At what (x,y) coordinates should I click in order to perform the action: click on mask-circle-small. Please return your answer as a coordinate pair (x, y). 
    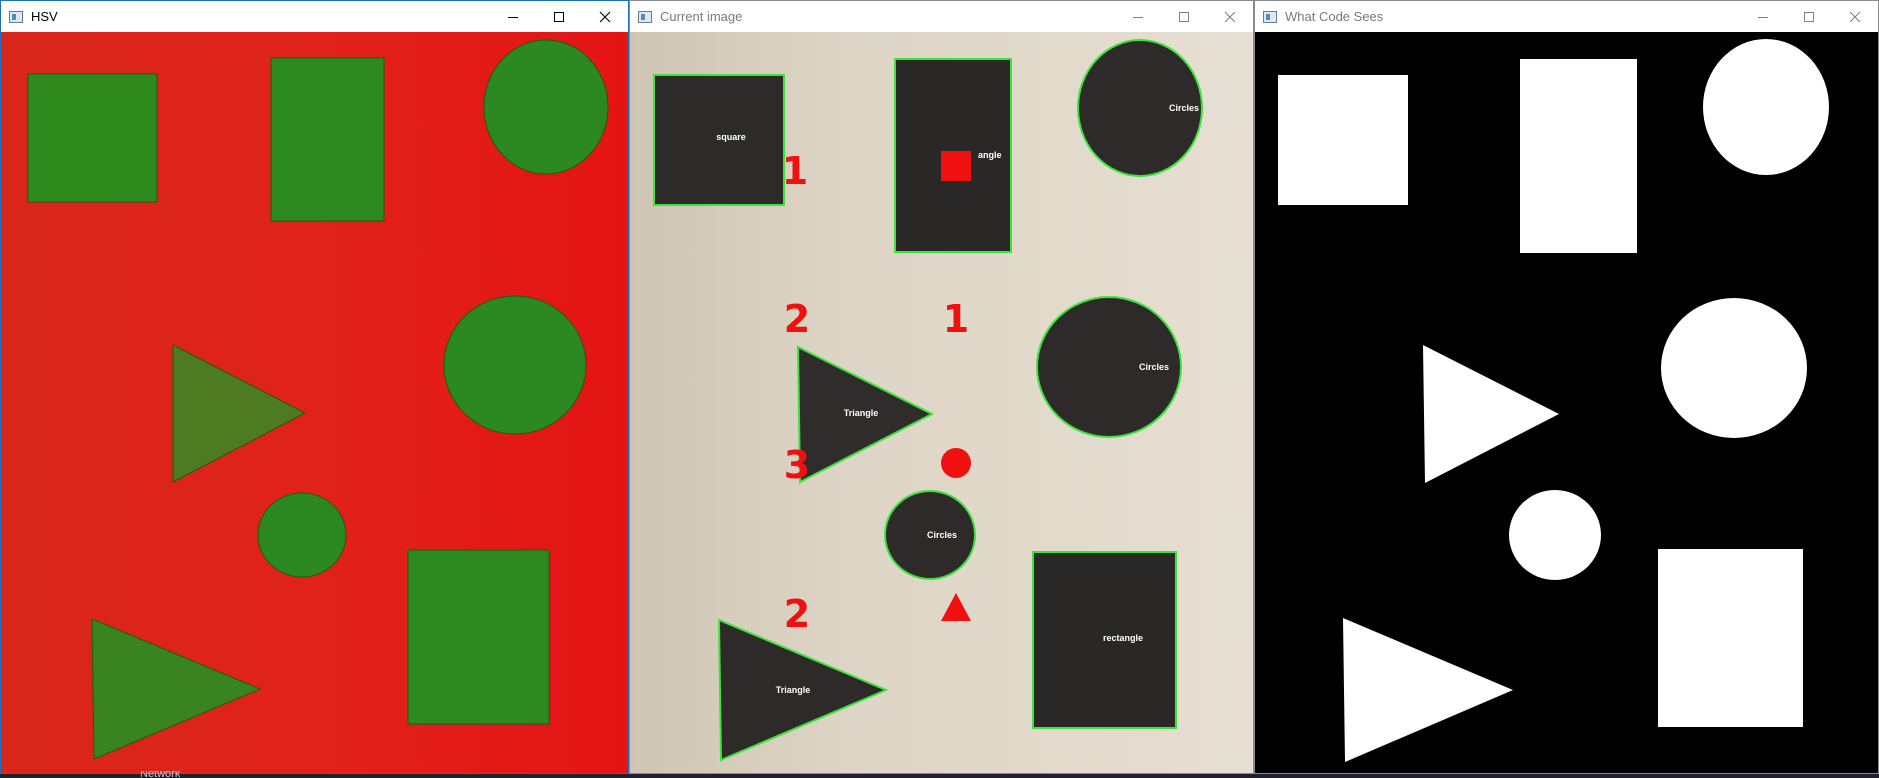
    Looking at the image, I should click on (1555, 535).